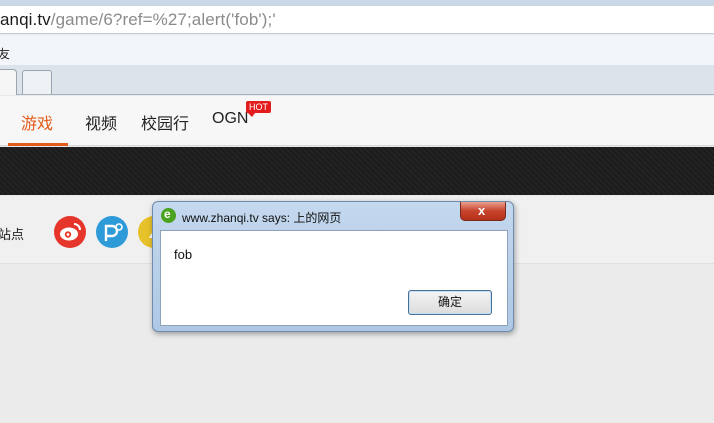 This screenshot has height=423, width=714. Describe the element at coordinates (357, 80) in the screenshot. I see `tab-bar: x` at that location.